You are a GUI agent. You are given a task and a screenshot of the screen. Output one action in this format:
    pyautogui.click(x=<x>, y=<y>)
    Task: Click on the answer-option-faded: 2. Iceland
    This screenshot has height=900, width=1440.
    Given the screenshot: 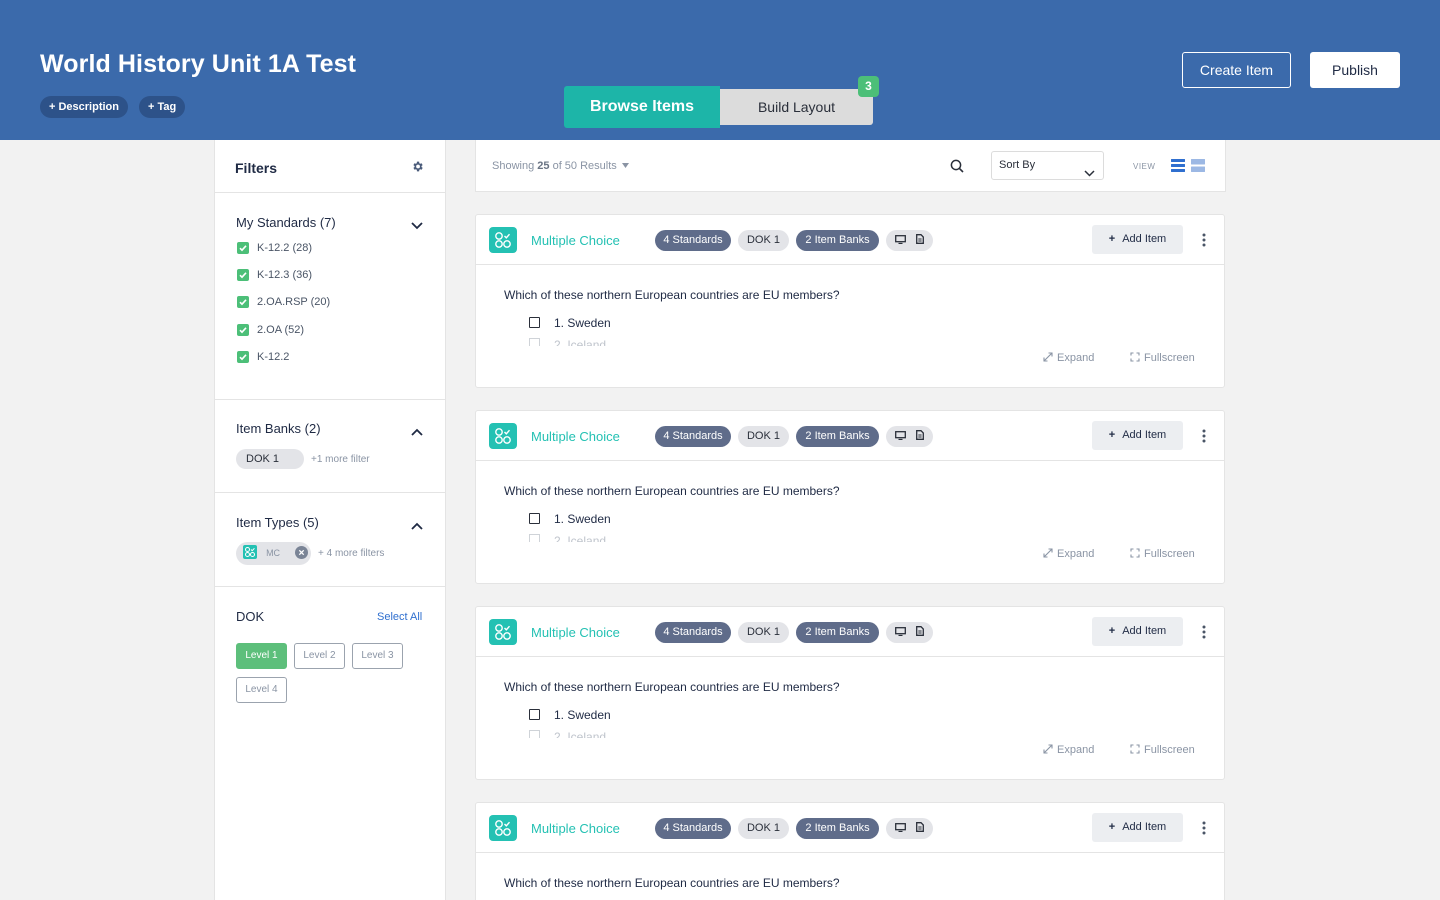 What is the action you would take?
    pyautogui.click(x=579, y=342)
    